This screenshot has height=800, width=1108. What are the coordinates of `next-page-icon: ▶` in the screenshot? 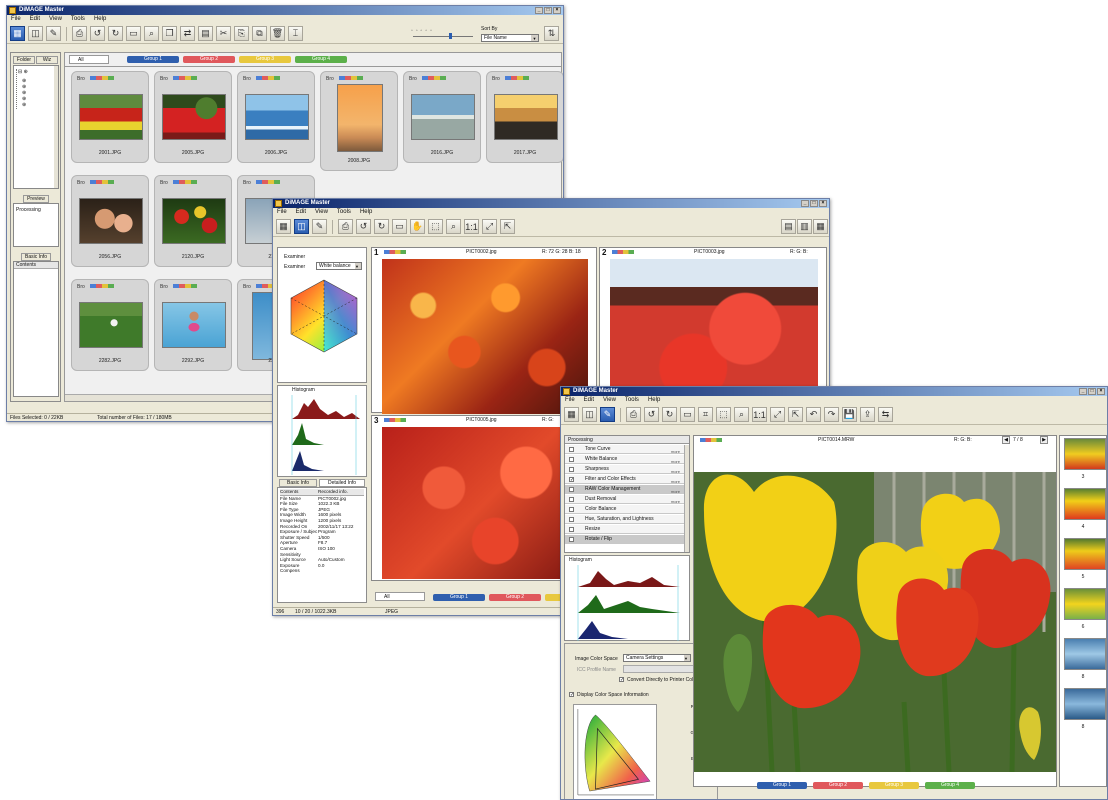 It's located at (1044, 440).